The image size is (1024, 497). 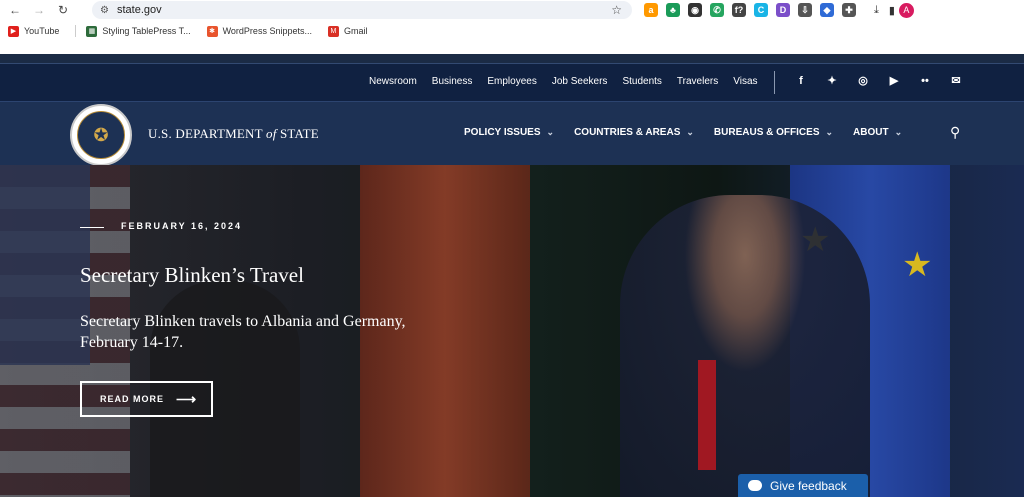 I want to click on menu-item-label: POLICY ISSUES, so click(x=502, y=132).